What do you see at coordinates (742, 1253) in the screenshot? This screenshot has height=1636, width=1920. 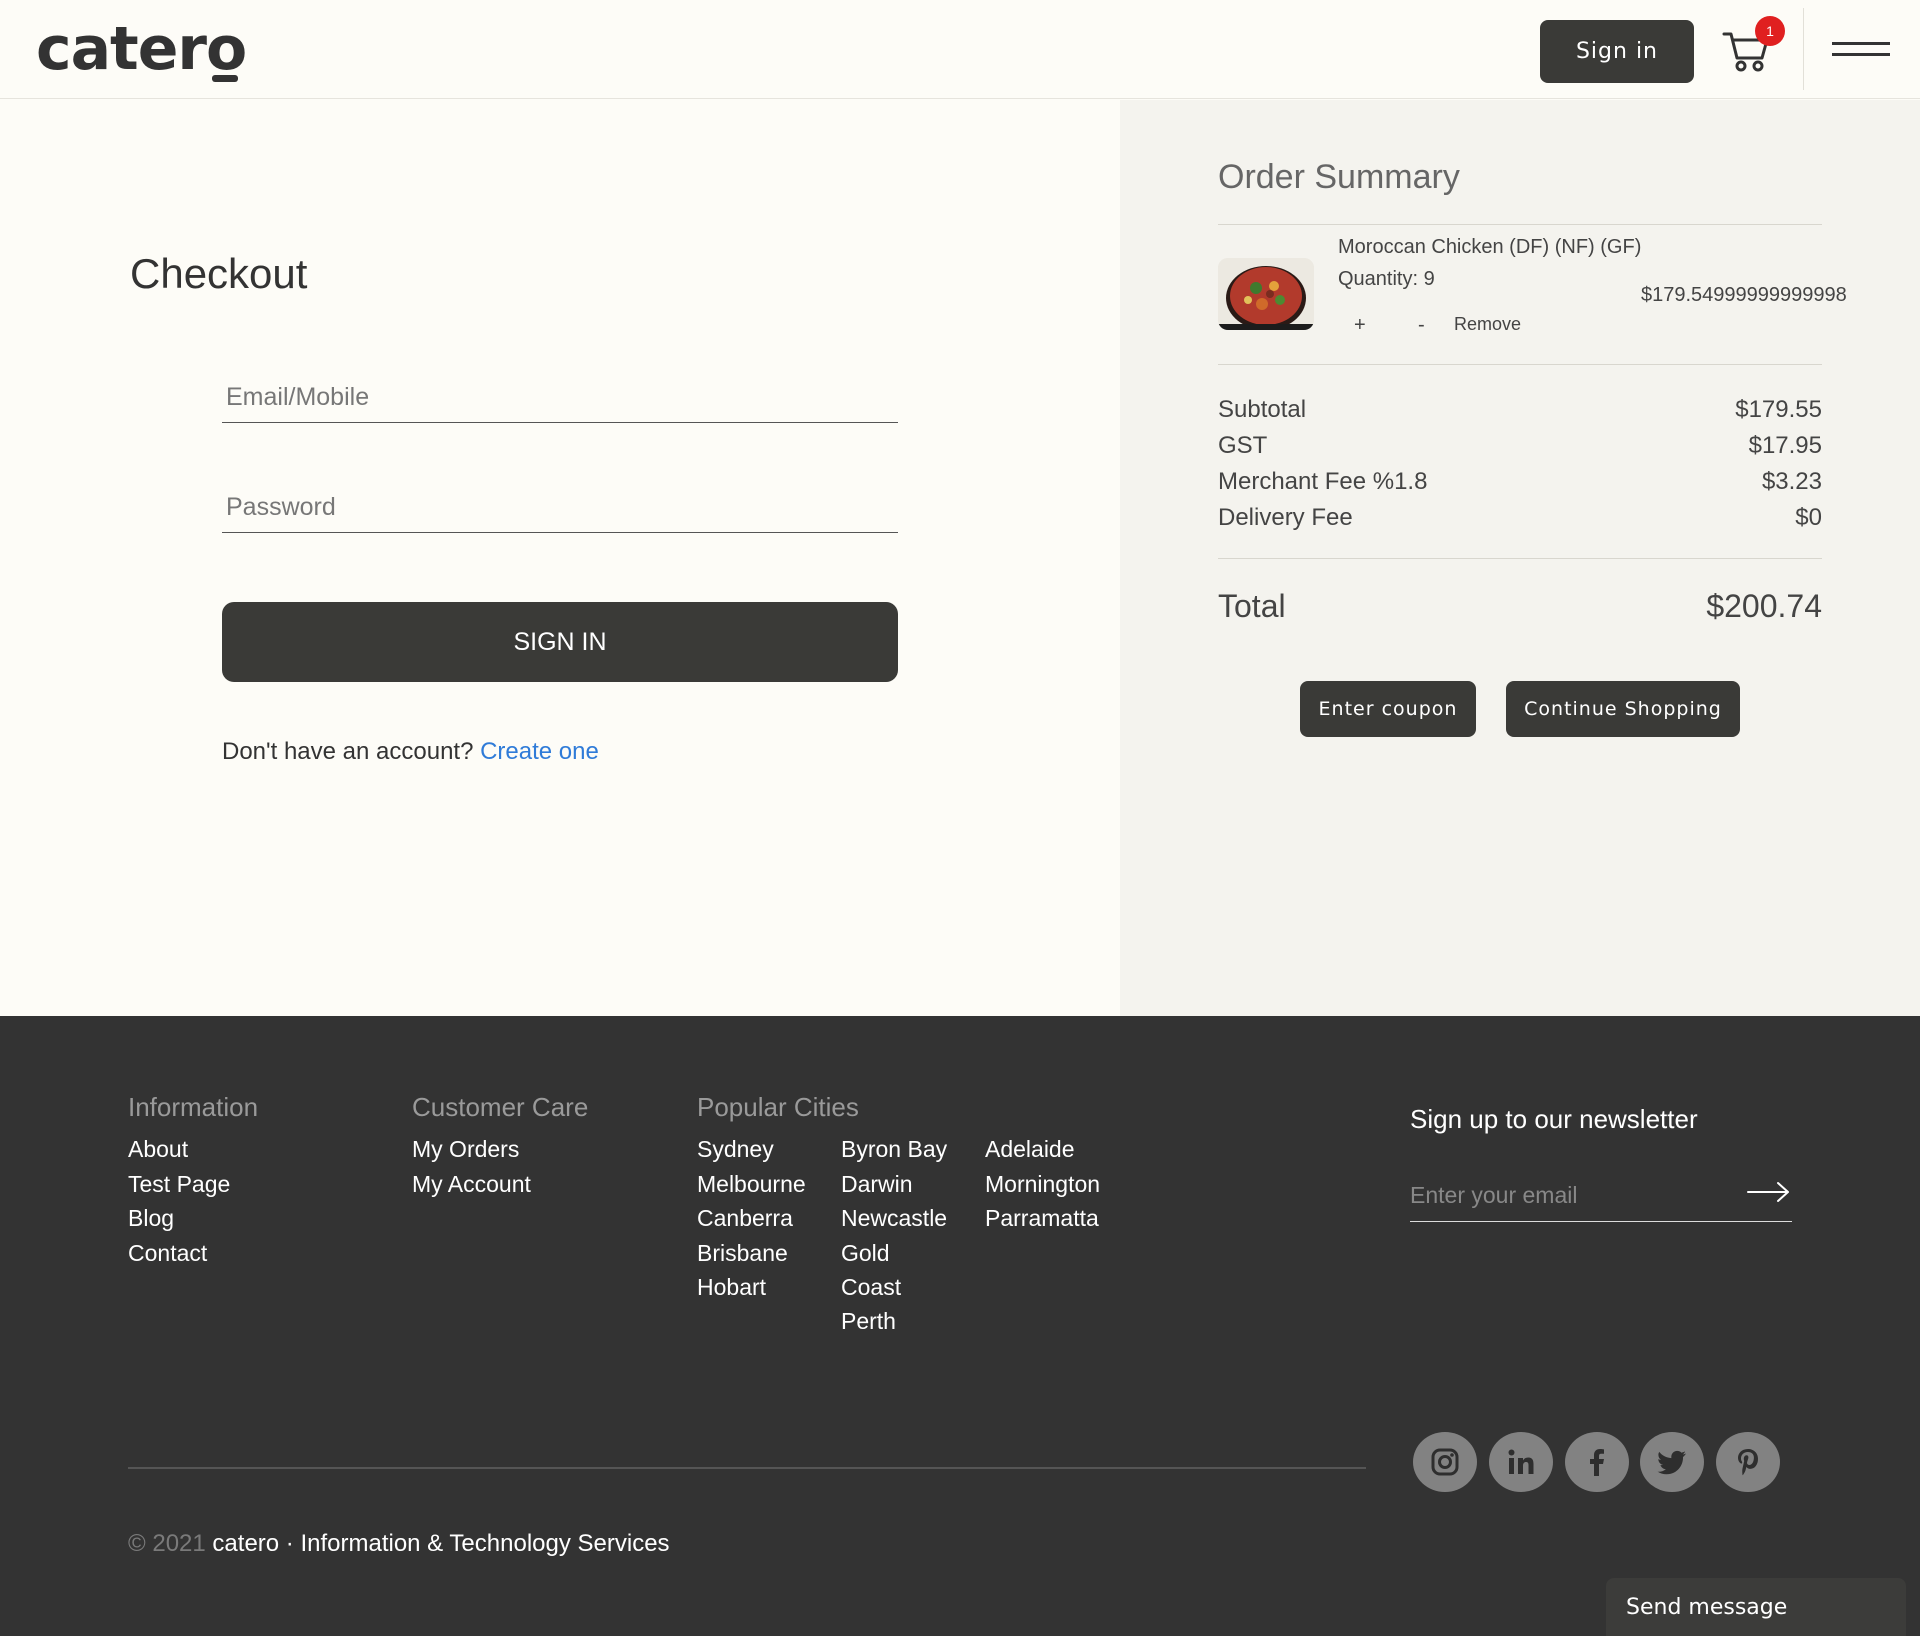 I see `city-link: Brisbane` at bounding box center [742, 1253].